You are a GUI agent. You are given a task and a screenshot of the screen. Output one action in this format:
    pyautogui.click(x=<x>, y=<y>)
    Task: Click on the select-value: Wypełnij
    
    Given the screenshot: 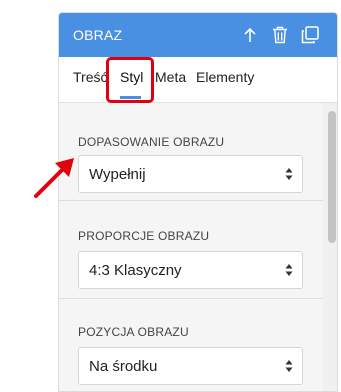 What is the action you would take?
    pyautogui.click(x=117, y=174)
    